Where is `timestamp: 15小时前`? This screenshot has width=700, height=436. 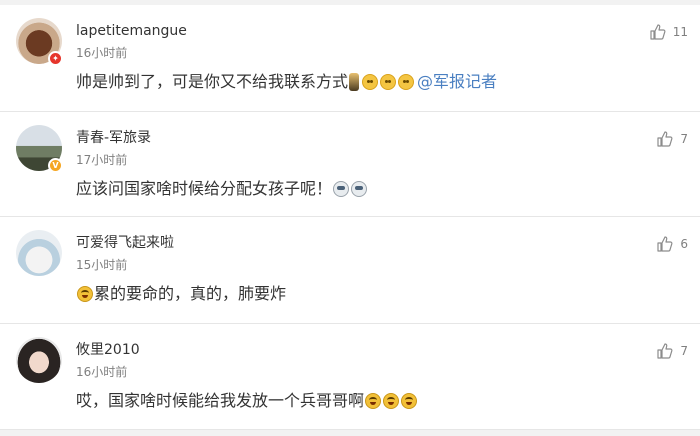 timestamp: 15小时前 is located at coordinates (102, 265).